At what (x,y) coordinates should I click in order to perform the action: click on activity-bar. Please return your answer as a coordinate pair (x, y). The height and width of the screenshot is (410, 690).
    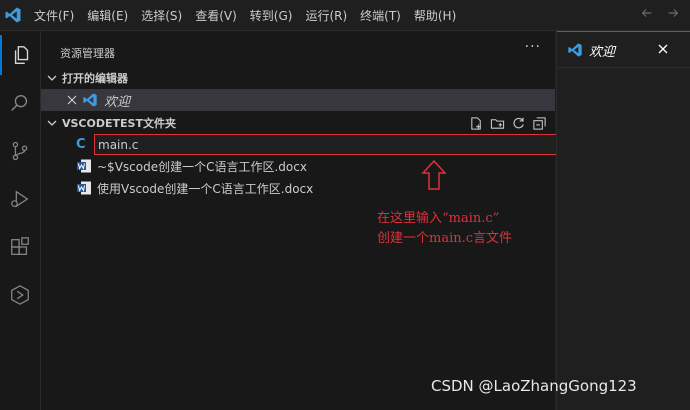
    Looking at the image, I should click on (20, 220).